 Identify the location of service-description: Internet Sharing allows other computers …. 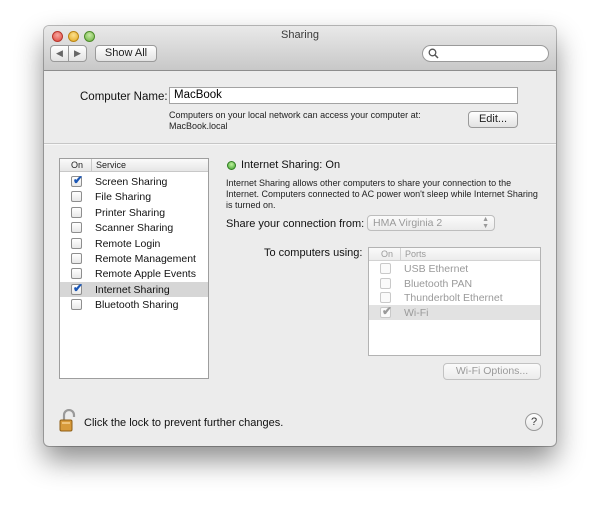
(382, 194).